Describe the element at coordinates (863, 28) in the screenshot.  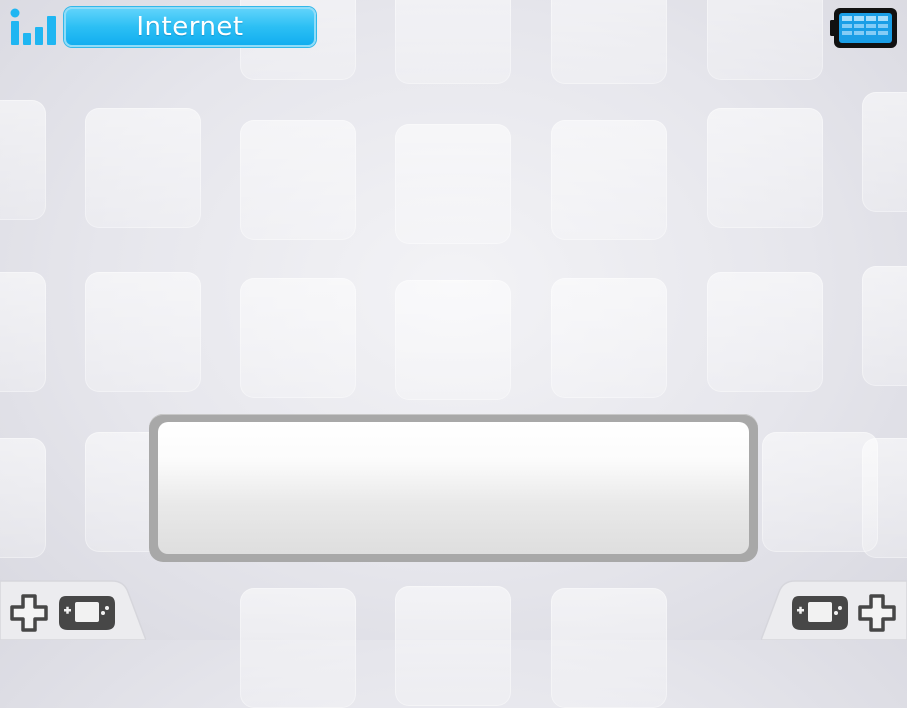
I see `battery-full-icon` at that location.